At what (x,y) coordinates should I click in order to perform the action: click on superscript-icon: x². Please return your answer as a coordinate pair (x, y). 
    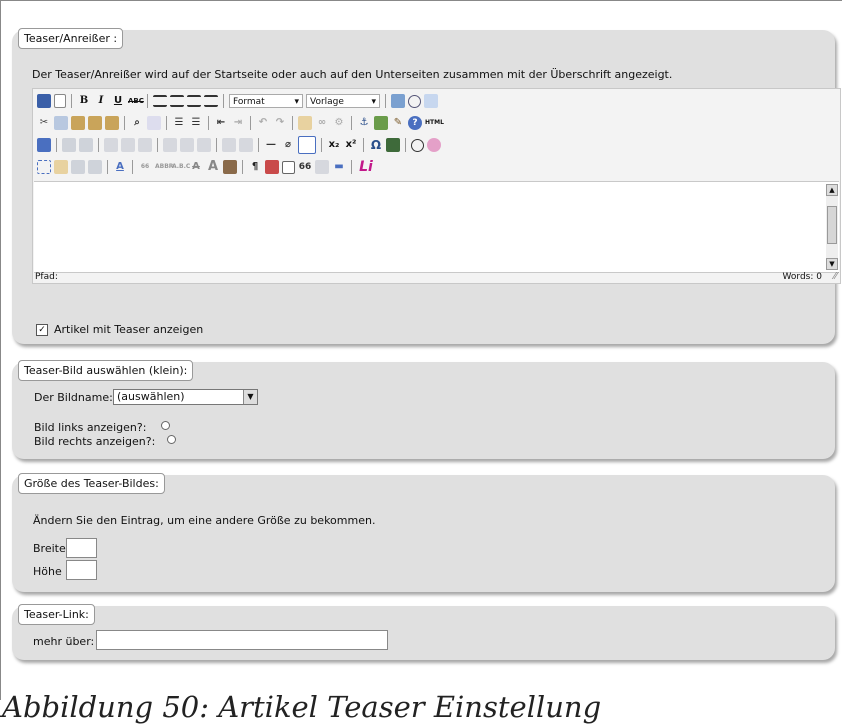
    Looking at the image, I should click on (351, 145).